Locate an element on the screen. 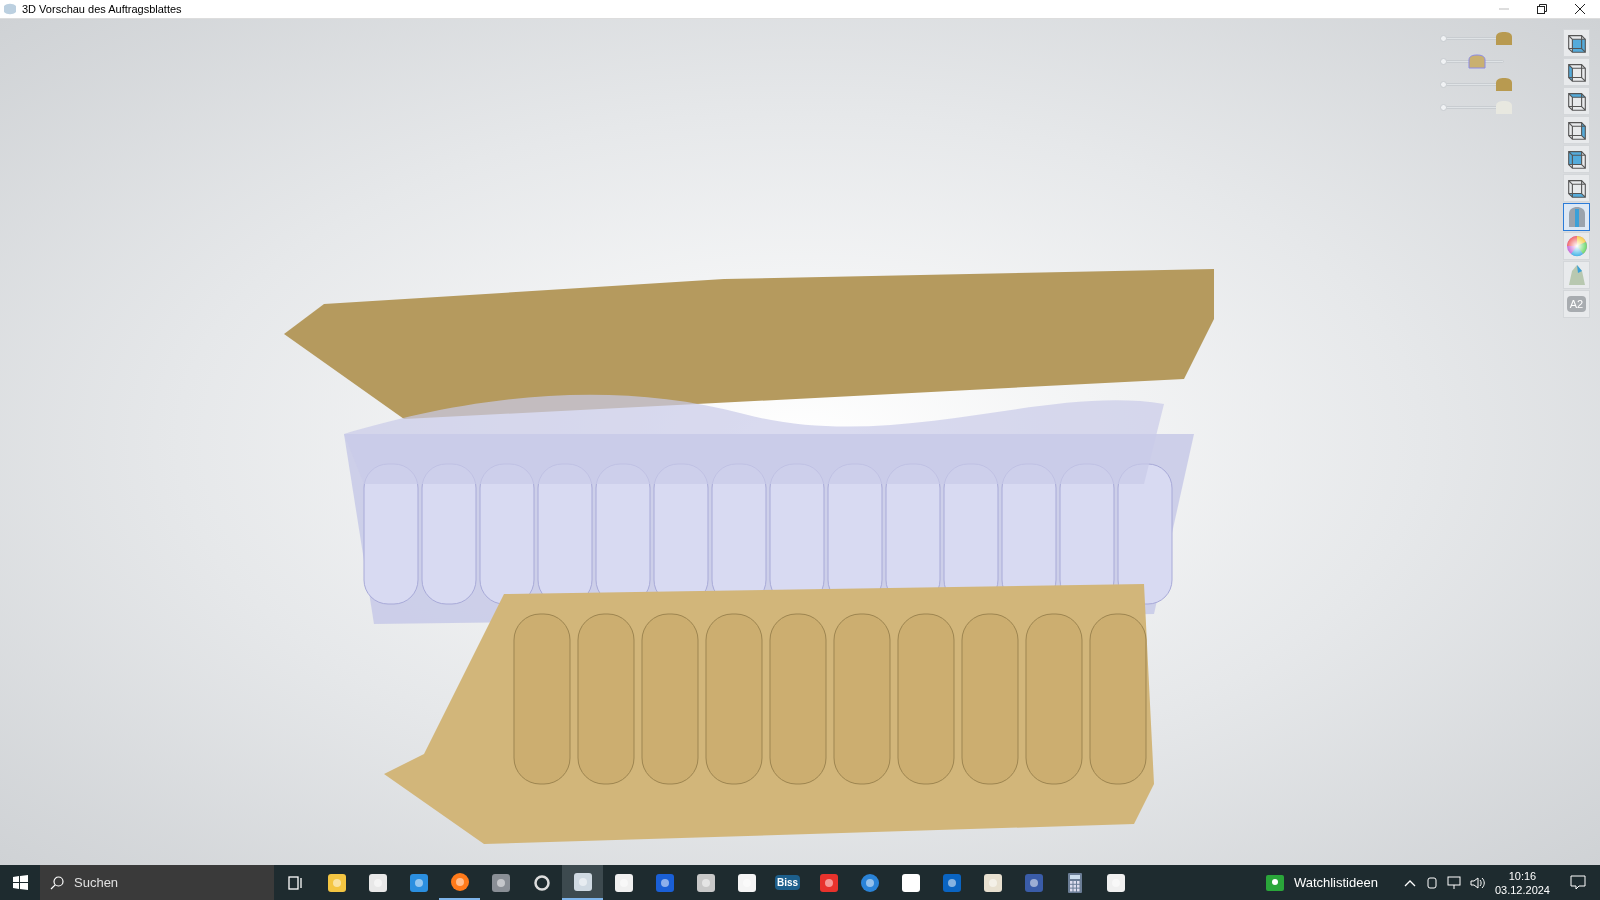  restore-icon is located at coordinates (1542, 9).